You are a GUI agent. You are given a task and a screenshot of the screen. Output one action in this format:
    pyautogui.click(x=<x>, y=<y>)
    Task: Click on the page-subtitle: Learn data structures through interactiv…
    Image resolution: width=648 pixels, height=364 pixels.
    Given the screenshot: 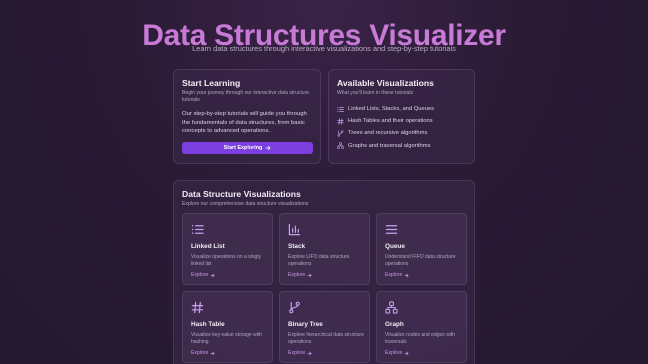 What is the action you would take?
    pyautogui.click(x=324, y=48)
    